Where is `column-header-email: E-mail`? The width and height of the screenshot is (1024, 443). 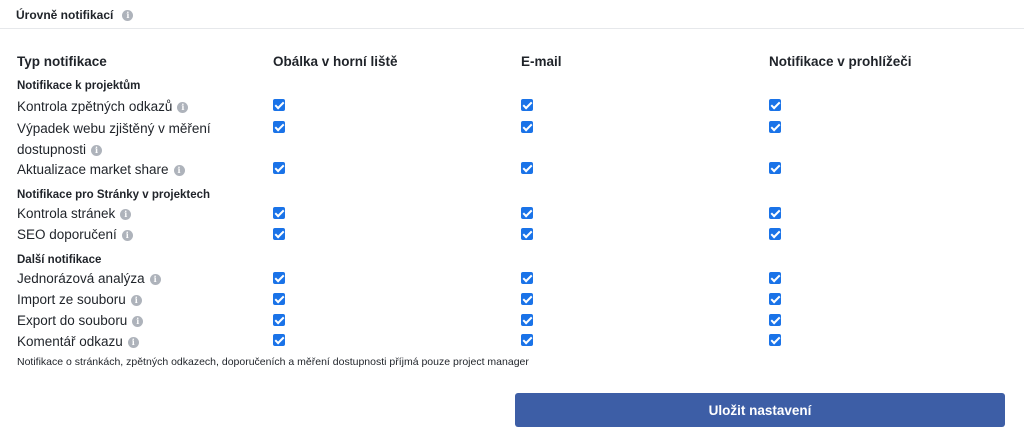 column-header-email: E-mail is located at coordinates (541, 61).